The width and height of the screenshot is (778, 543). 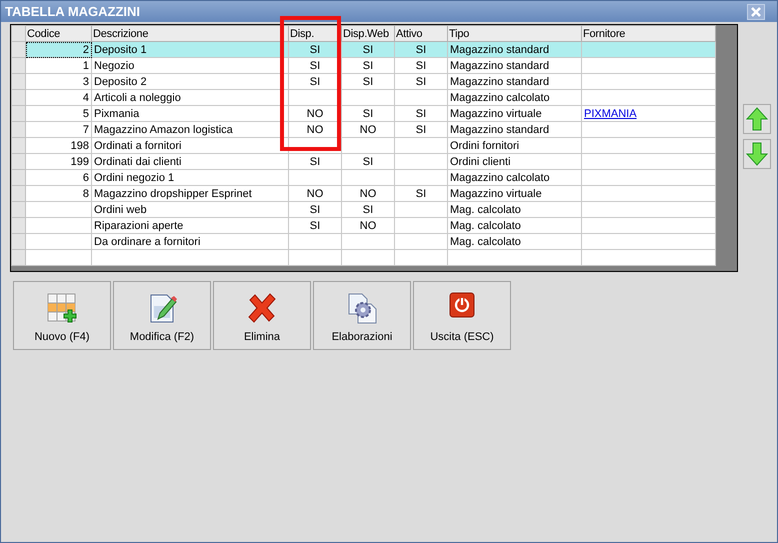 What do you see at coordinates (190, 34) in the screenshot?
I see `column-header: Descrizione` at bounding box center [190, 34].